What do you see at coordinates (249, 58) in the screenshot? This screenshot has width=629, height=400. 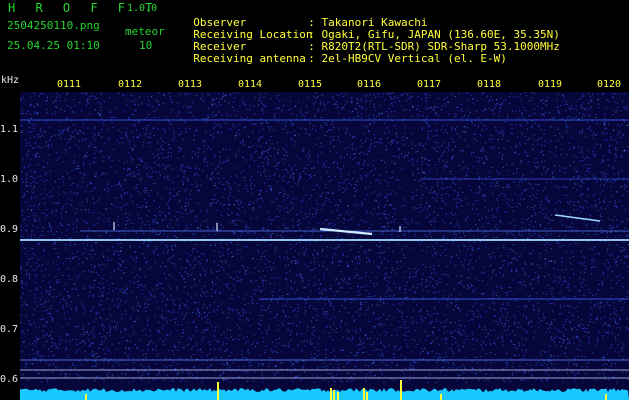 I see `meta-label: Receiving antenna` at bounding box center [249, 58].